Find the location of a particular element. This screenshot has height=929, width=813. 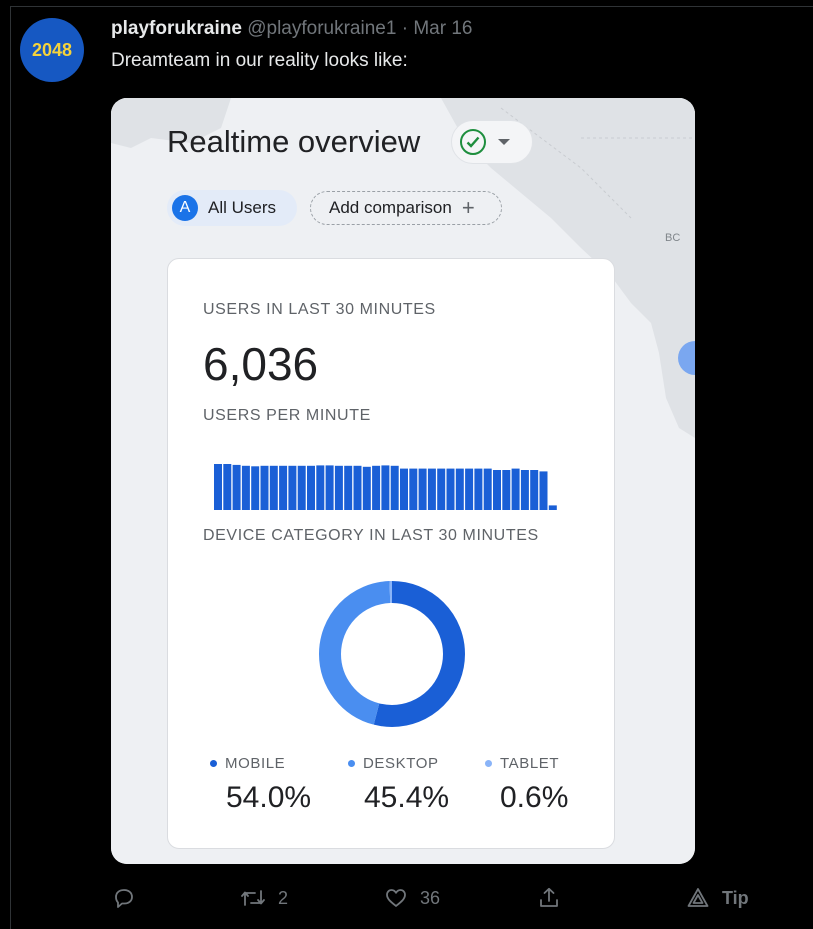

tip-label: Tip is located at coordinates (735, 897).